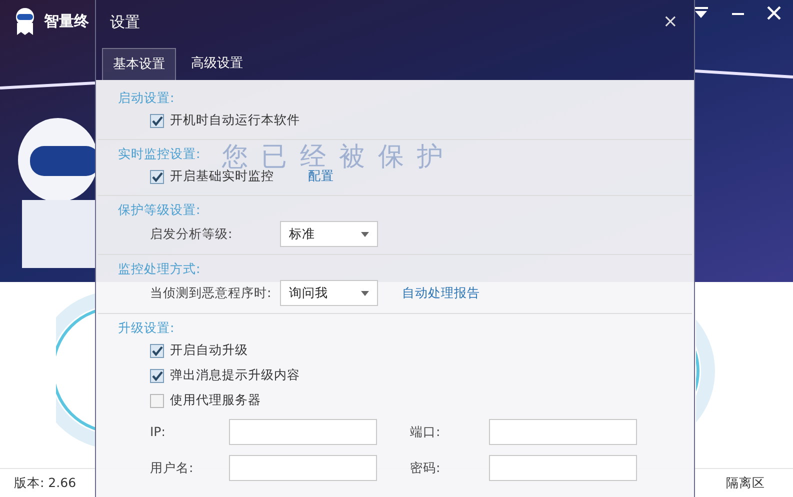 The width and height of the screenshot is (793, 497). What do you see at coordinates (146, 97) in the screenshot?
I see `section-title: 启动设置:` at bounding box center [146, 97].